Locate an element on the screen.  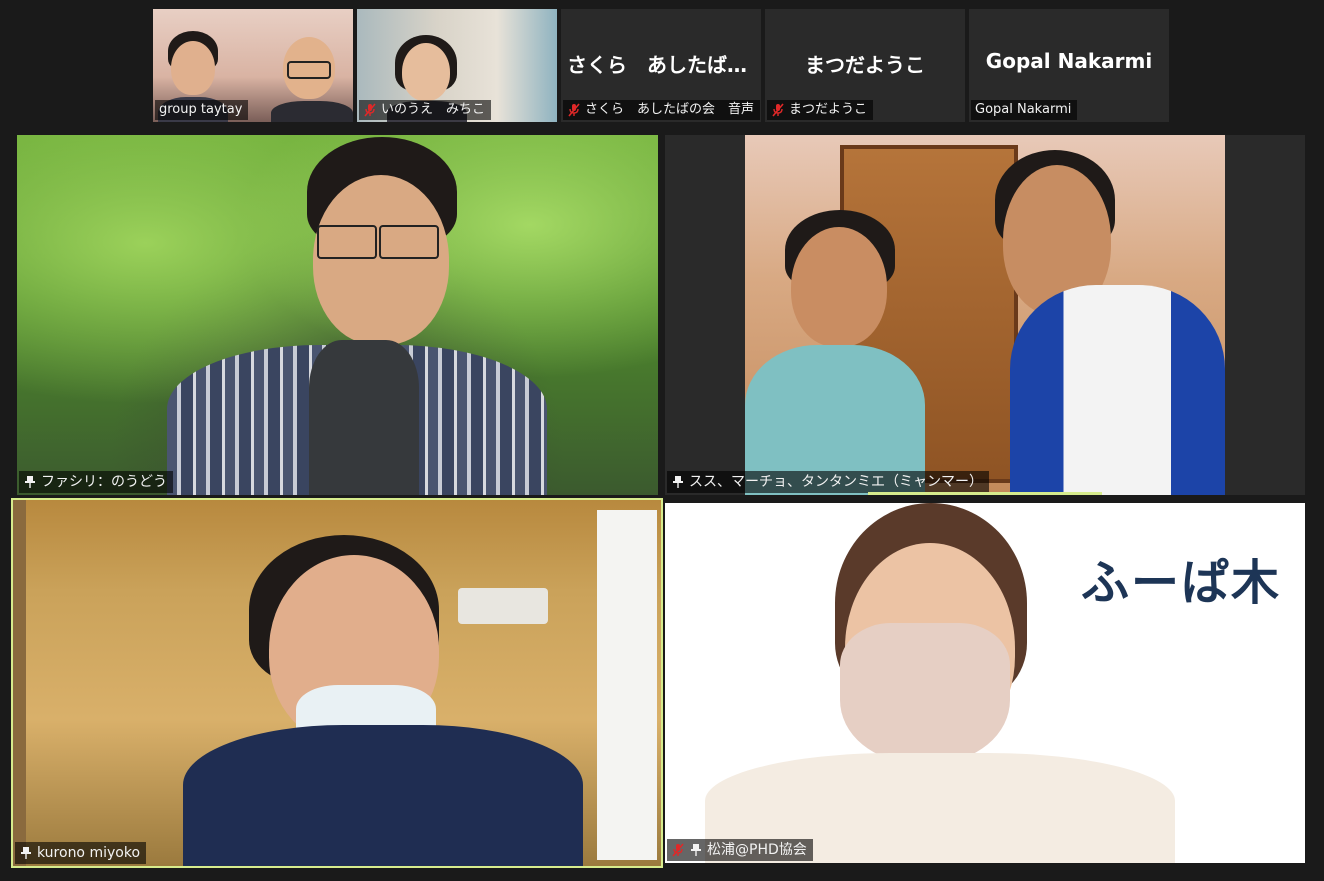
participant-name-label: 松浦@PHD協会 is located at coordinates (740, 850).